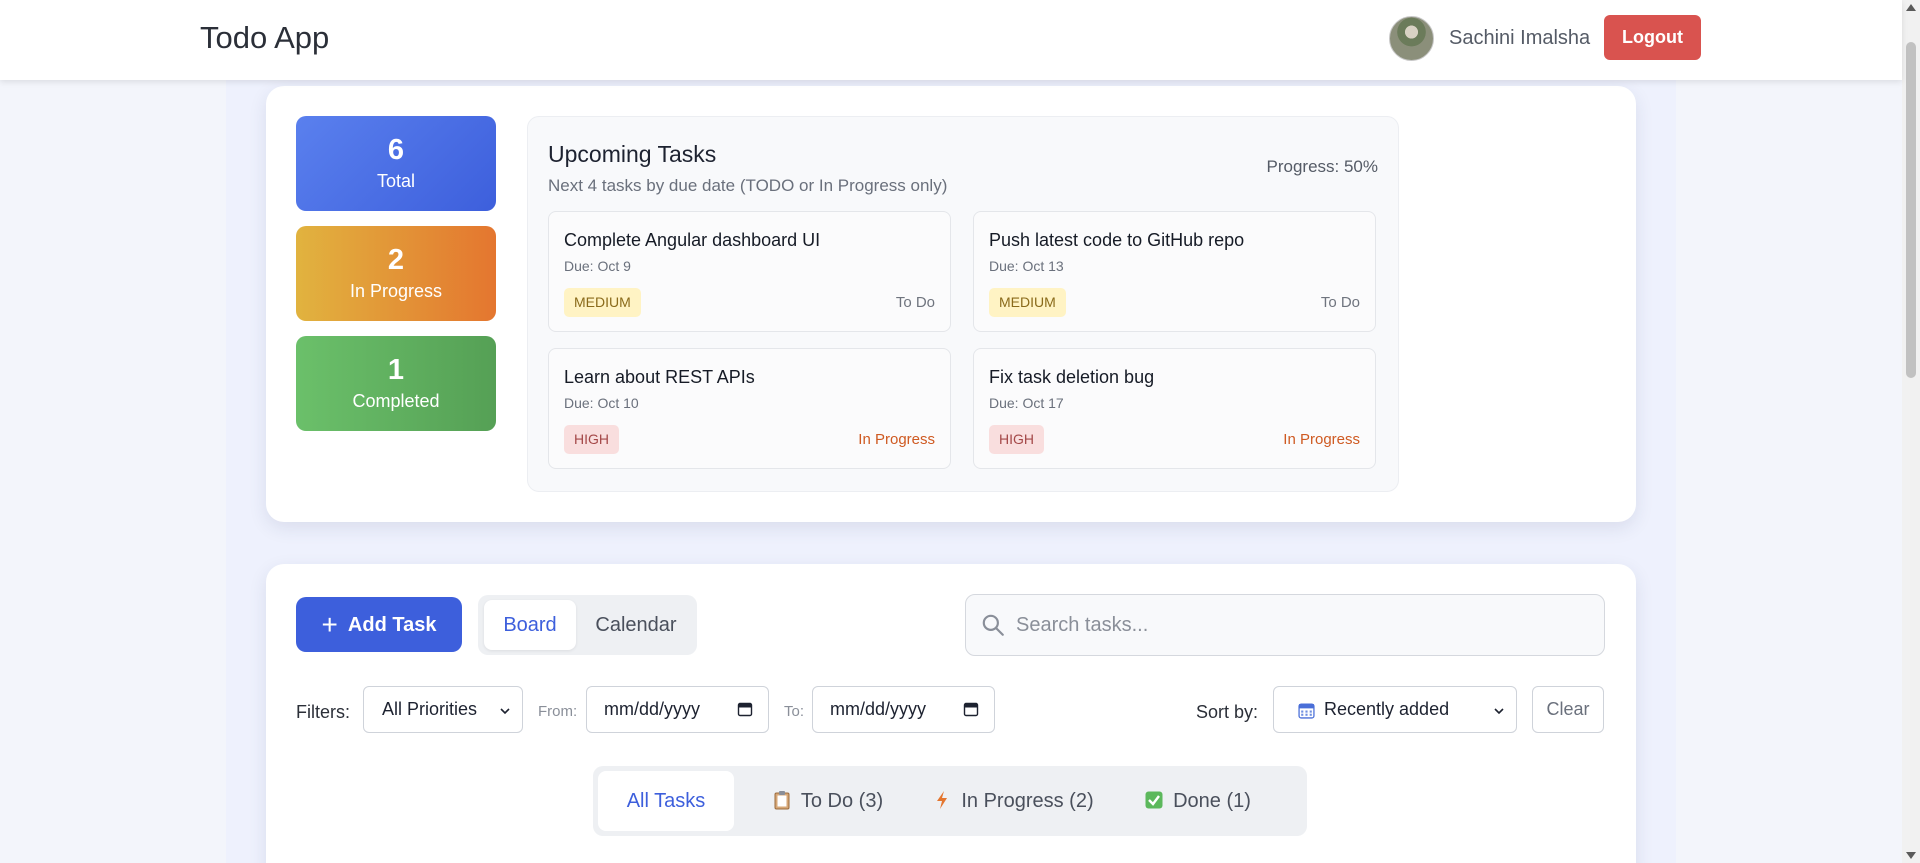 The image size is (1920, 863). Describe the element at coordinates (601, 403) in the screenshot. I see `task-due-date: Due: Oct 10` at that location.